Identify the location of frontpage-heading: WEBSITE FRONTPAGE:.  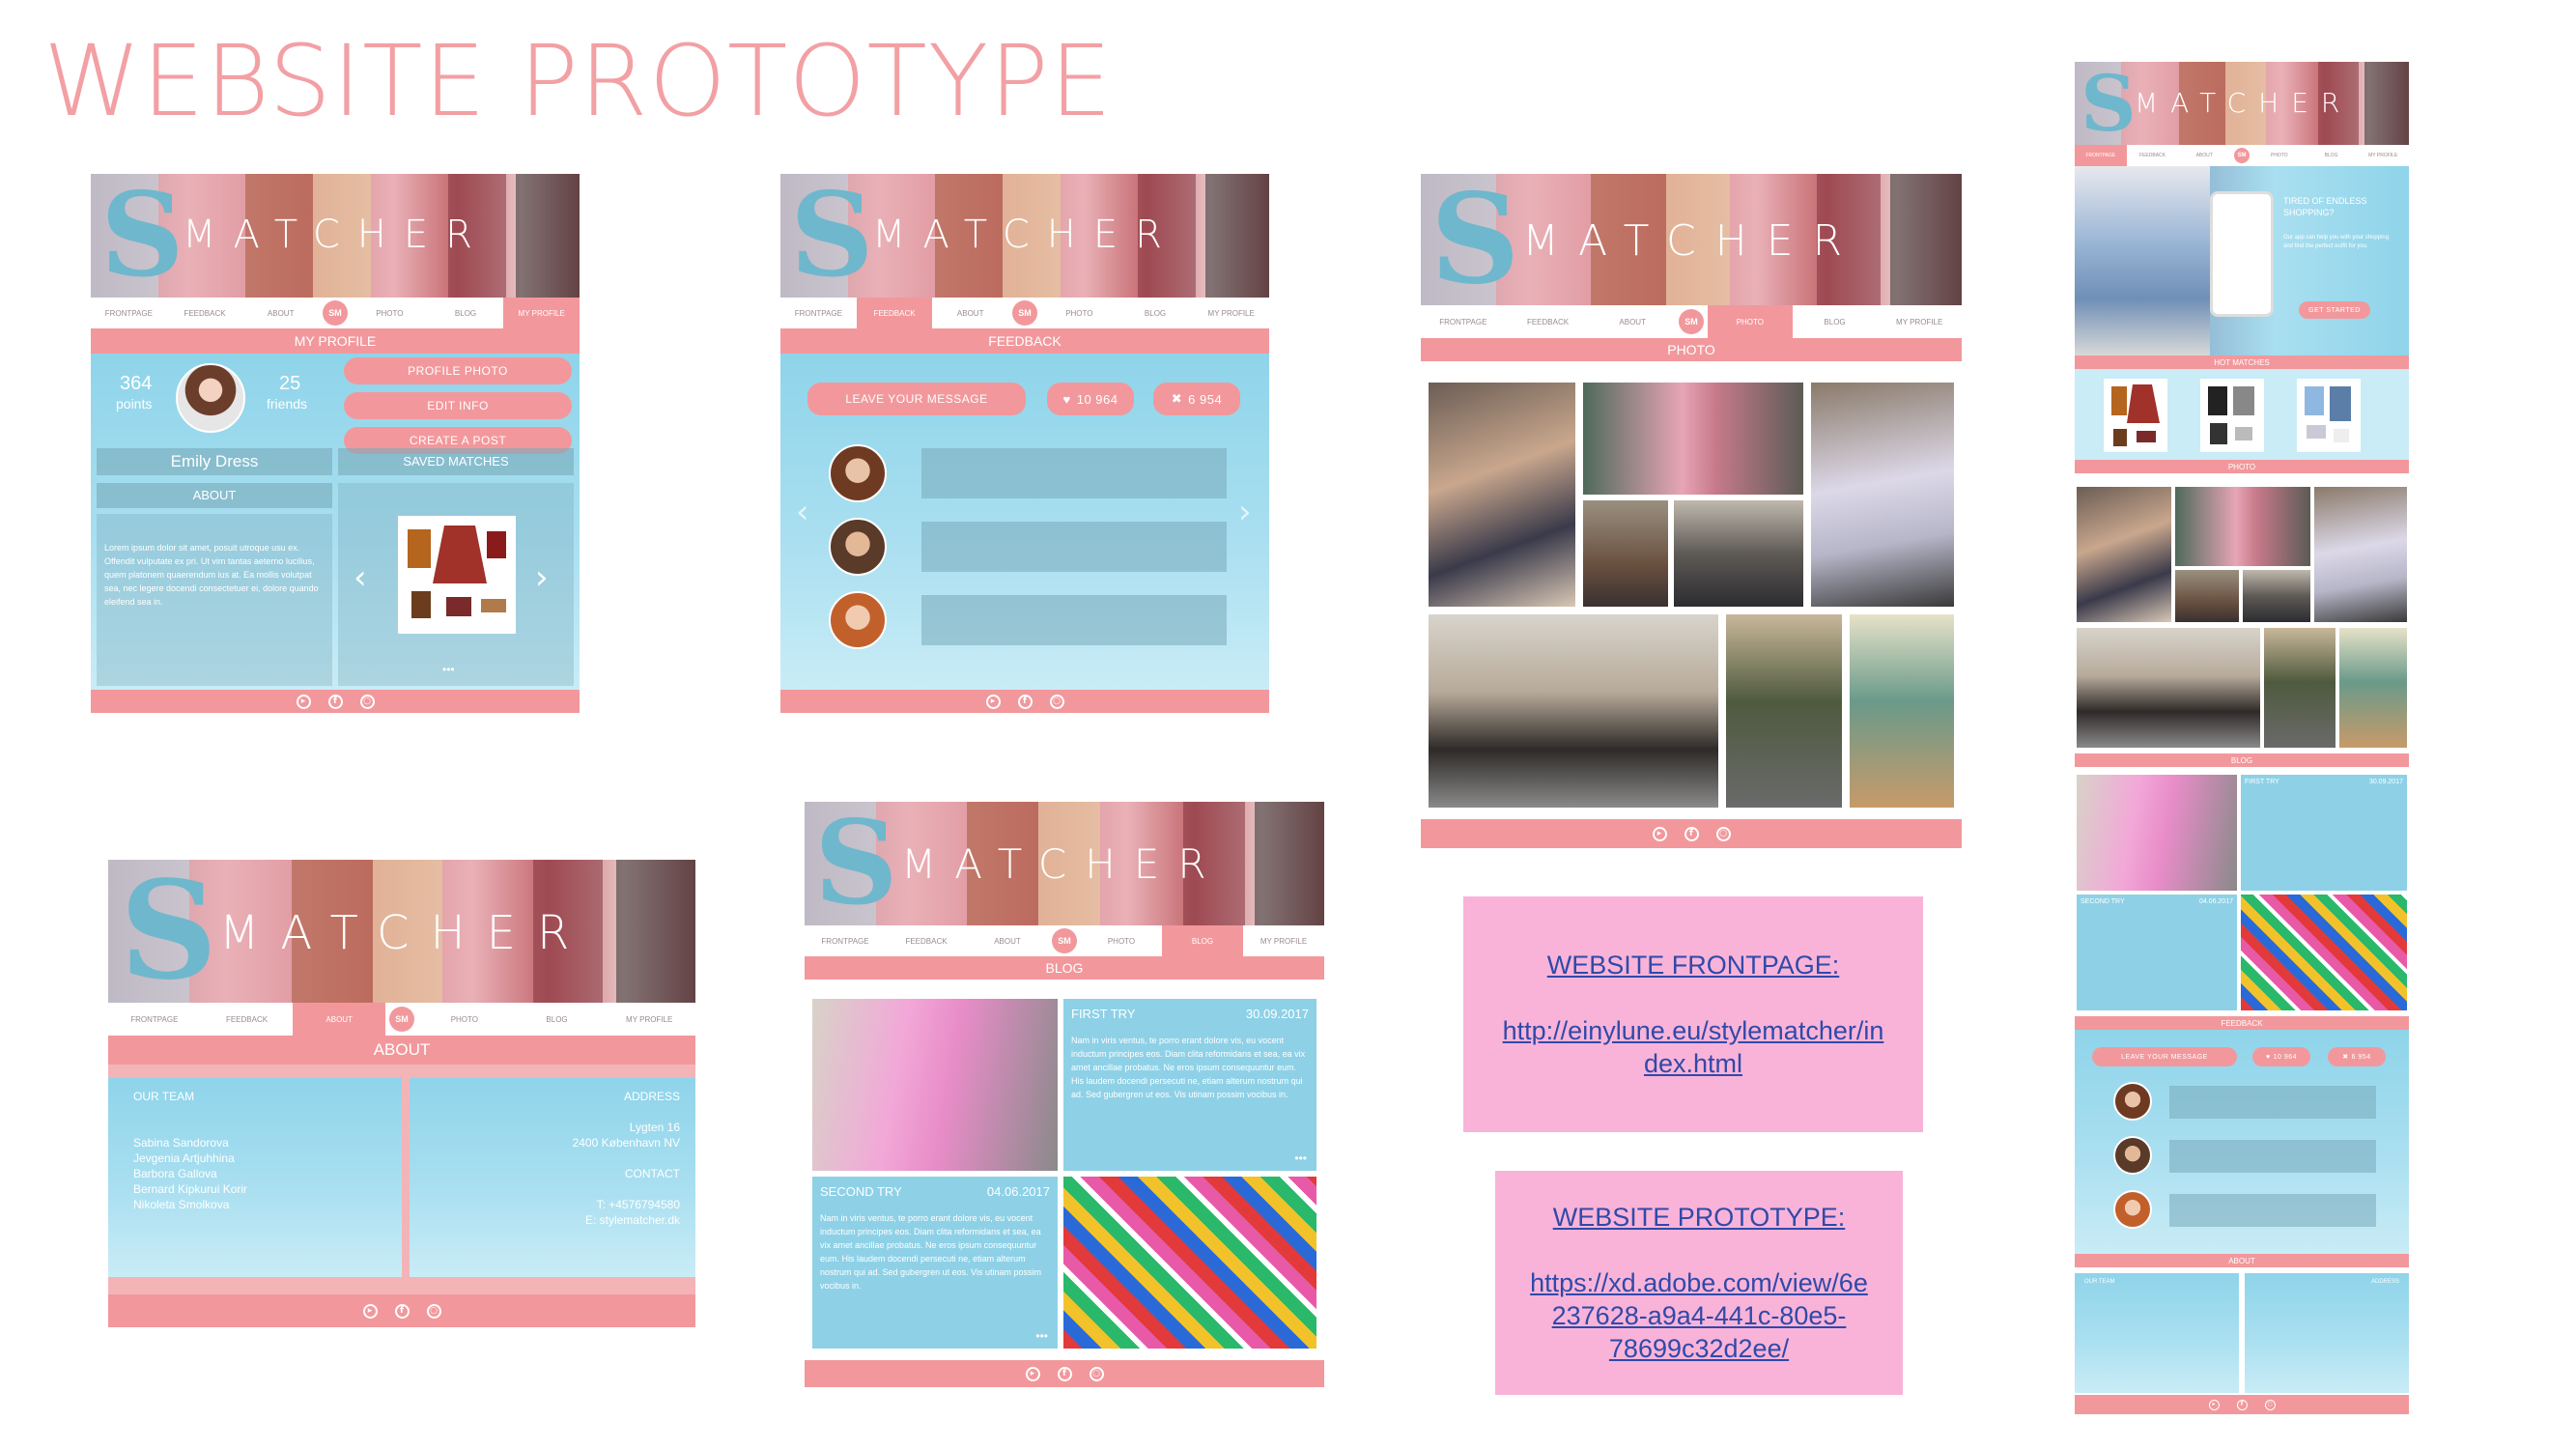
(1693, 965).